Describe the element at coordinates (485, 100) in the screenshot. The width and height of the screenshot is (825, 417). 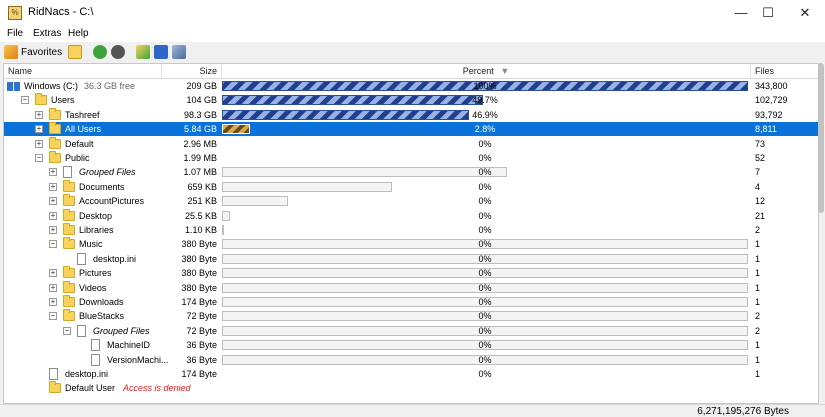
I see `percent-value: 49.7%` at that location.